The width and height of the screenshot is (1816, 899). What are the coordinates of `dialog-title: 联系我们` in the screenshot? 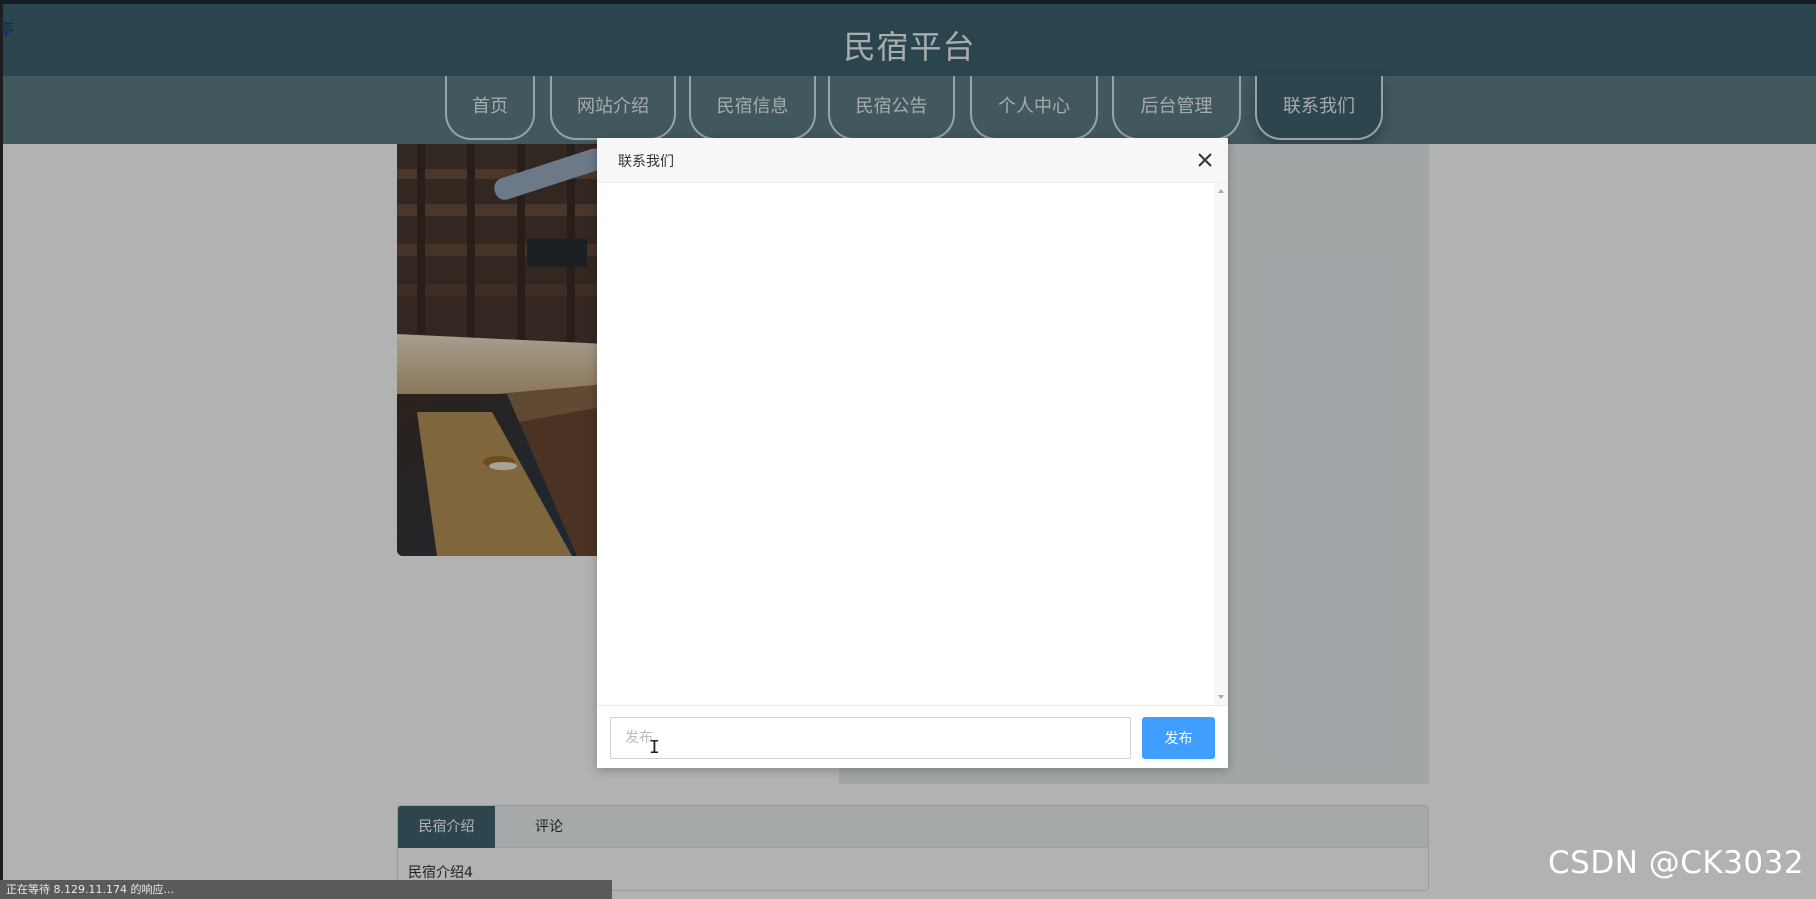 It's located at (646, 162).